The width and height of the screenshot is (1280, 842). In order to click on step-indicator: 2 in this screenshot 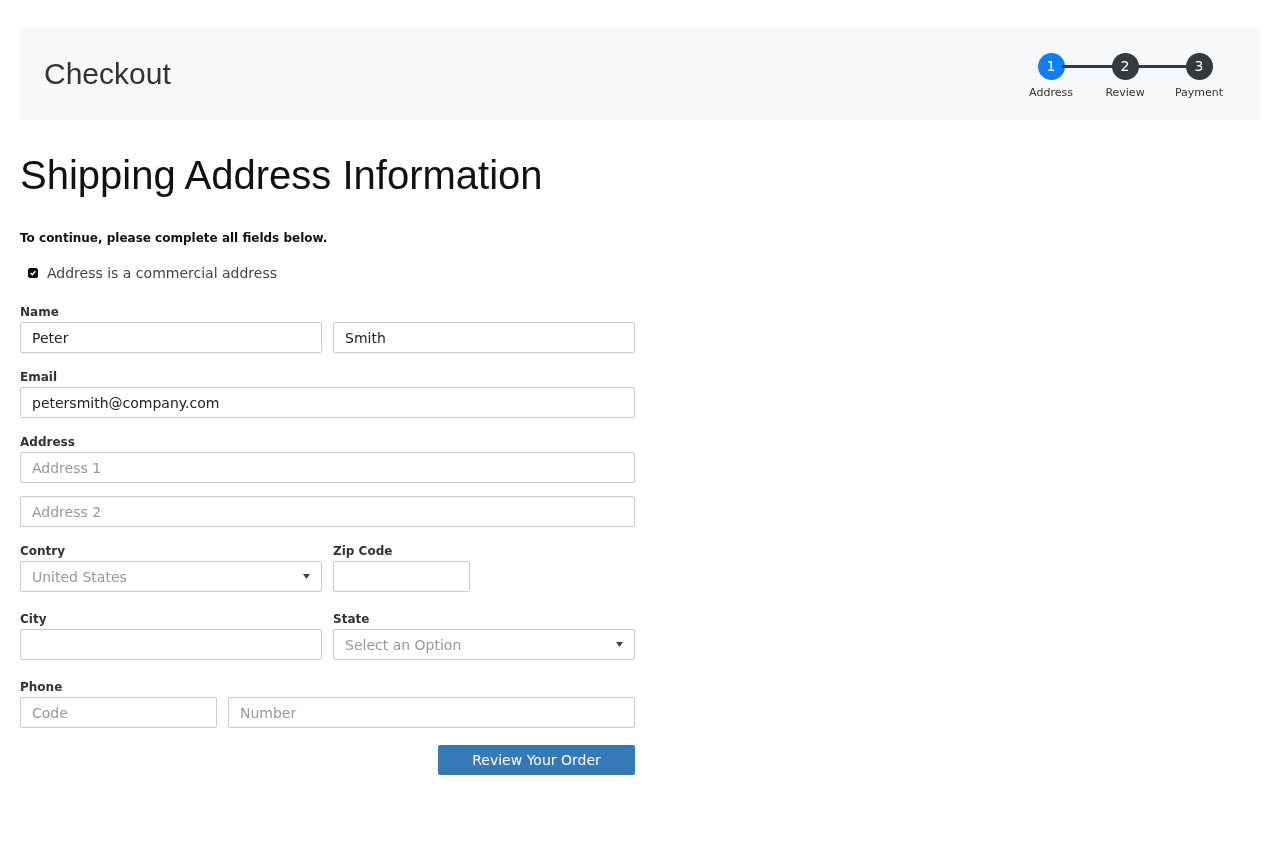, I will do `click(1125, 66)`.